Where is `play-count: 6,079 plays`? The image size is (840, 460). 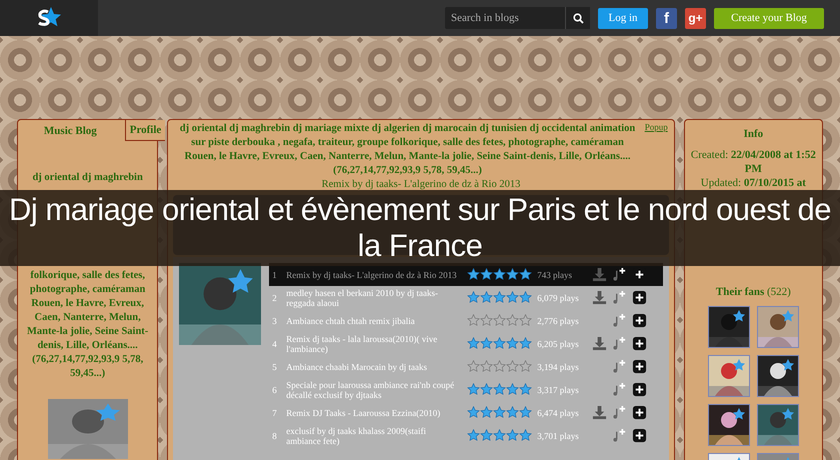 play-count: 6,079 plays is located at coordinates (558, 297).